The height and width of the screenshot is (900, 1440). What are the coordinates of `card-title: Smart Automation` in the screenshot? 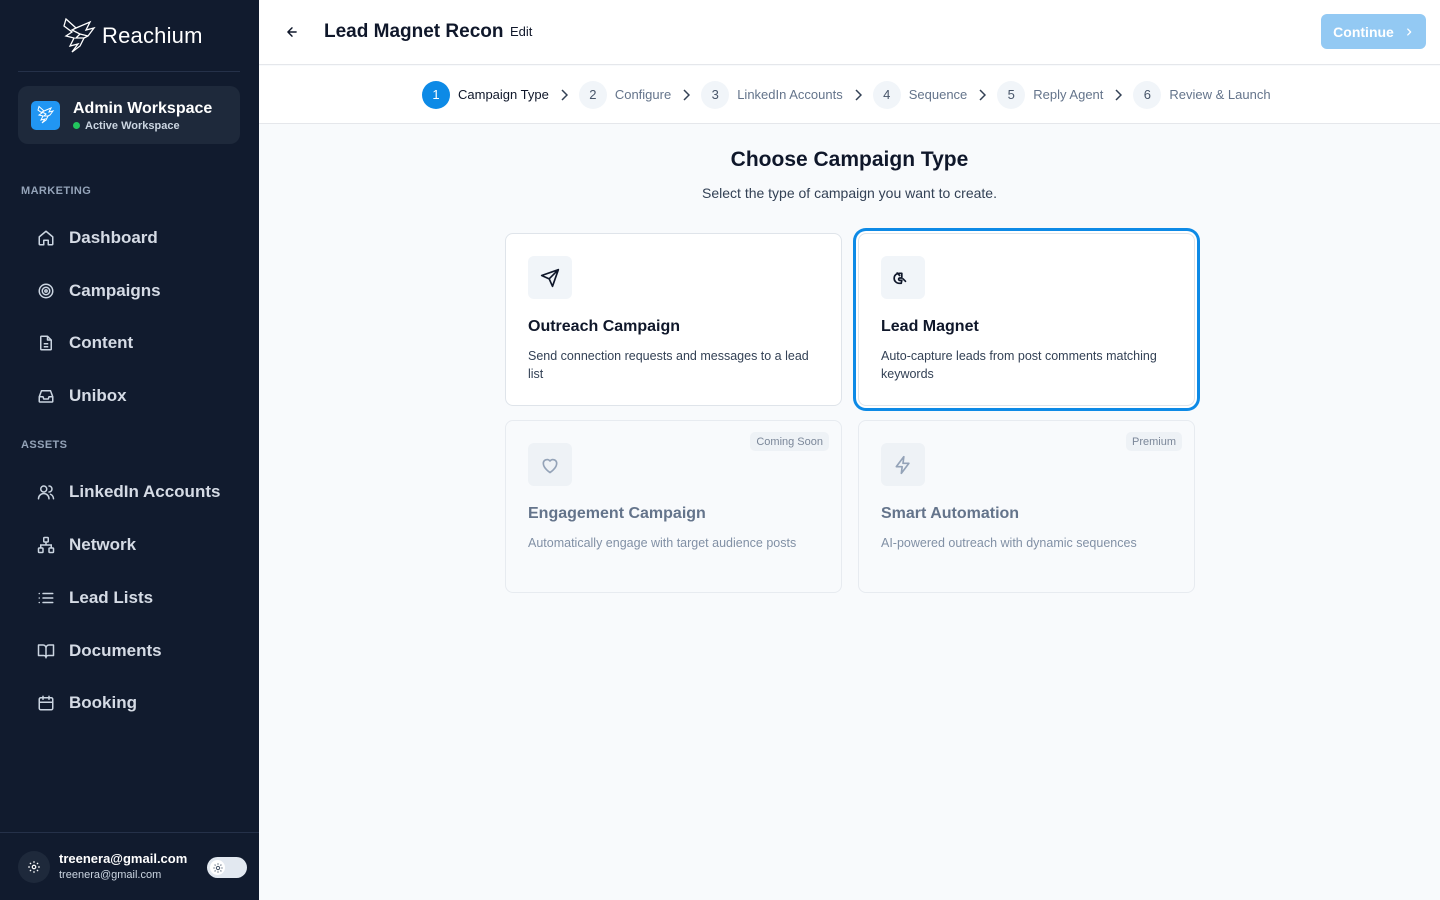 It's located at (950, 513).